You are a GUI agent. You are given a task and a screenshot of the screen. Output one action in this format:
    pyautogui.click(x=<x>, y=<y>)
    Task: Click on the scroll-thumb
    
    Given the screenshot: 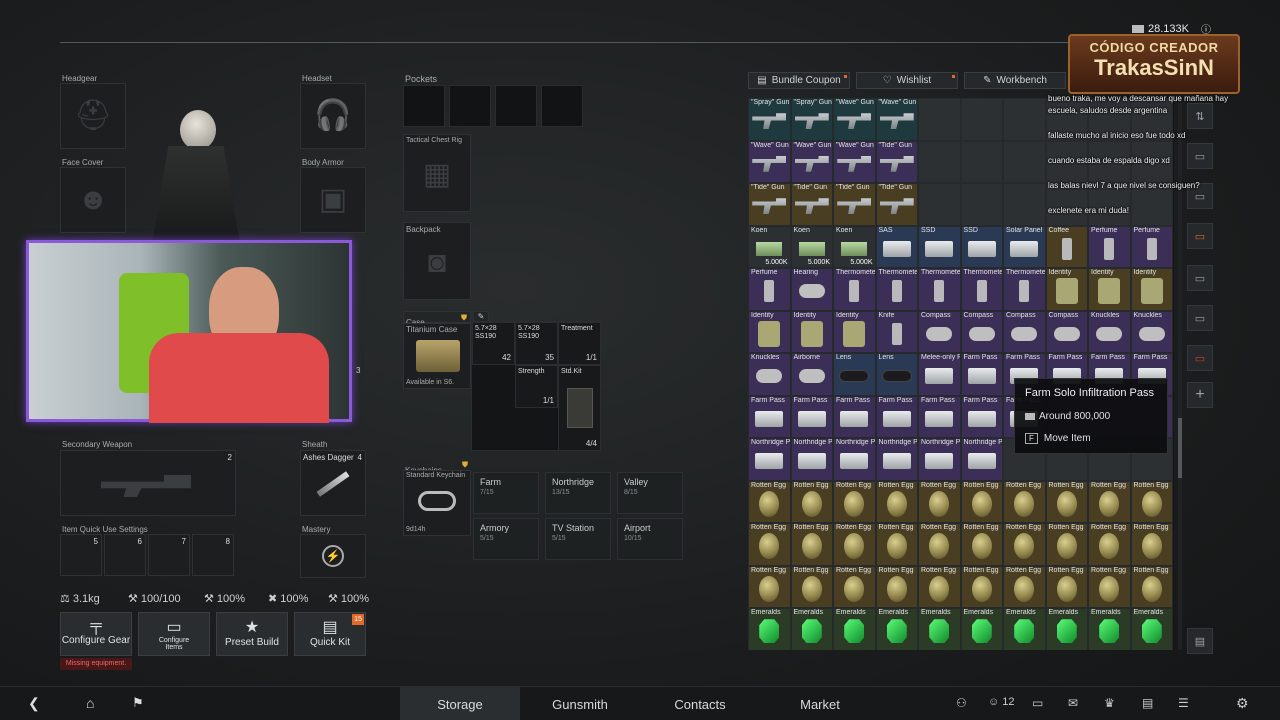 What is the action you would take?
    pyautogui.click(x=1180, y=448)
    